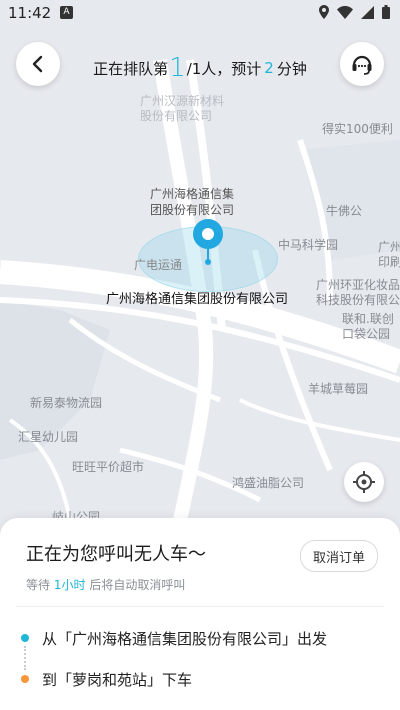 Image resolution: width=400 pixels, height=710 pixels. What do you see at coordinates (197, 299) in the screenshot?
I see `pickup-location-label: 广州海格通信集团股份有限公司` at bounding box center [197, 299].